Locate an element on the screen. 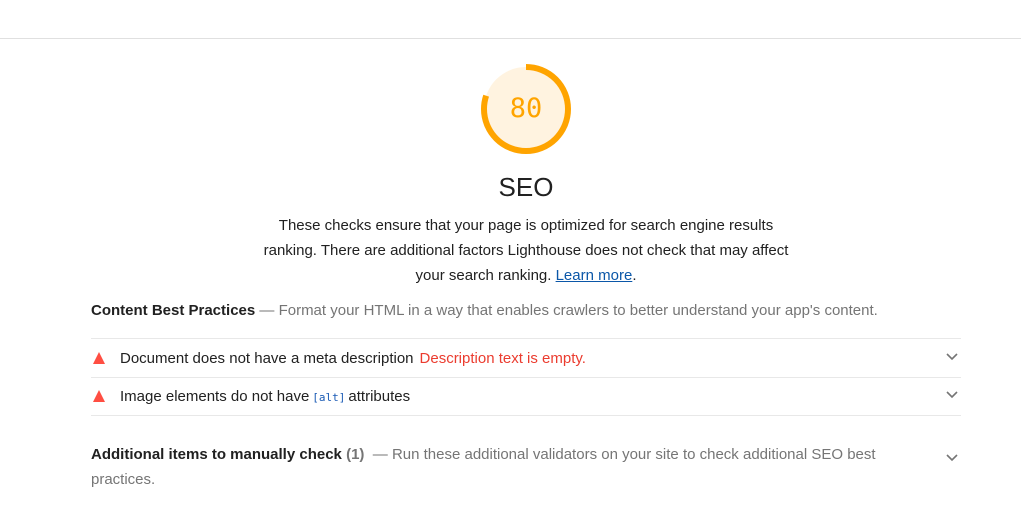 This screenshot has height=531, width=1021. manual-title: Additional items to manually check is located at coordinates (216, 454).